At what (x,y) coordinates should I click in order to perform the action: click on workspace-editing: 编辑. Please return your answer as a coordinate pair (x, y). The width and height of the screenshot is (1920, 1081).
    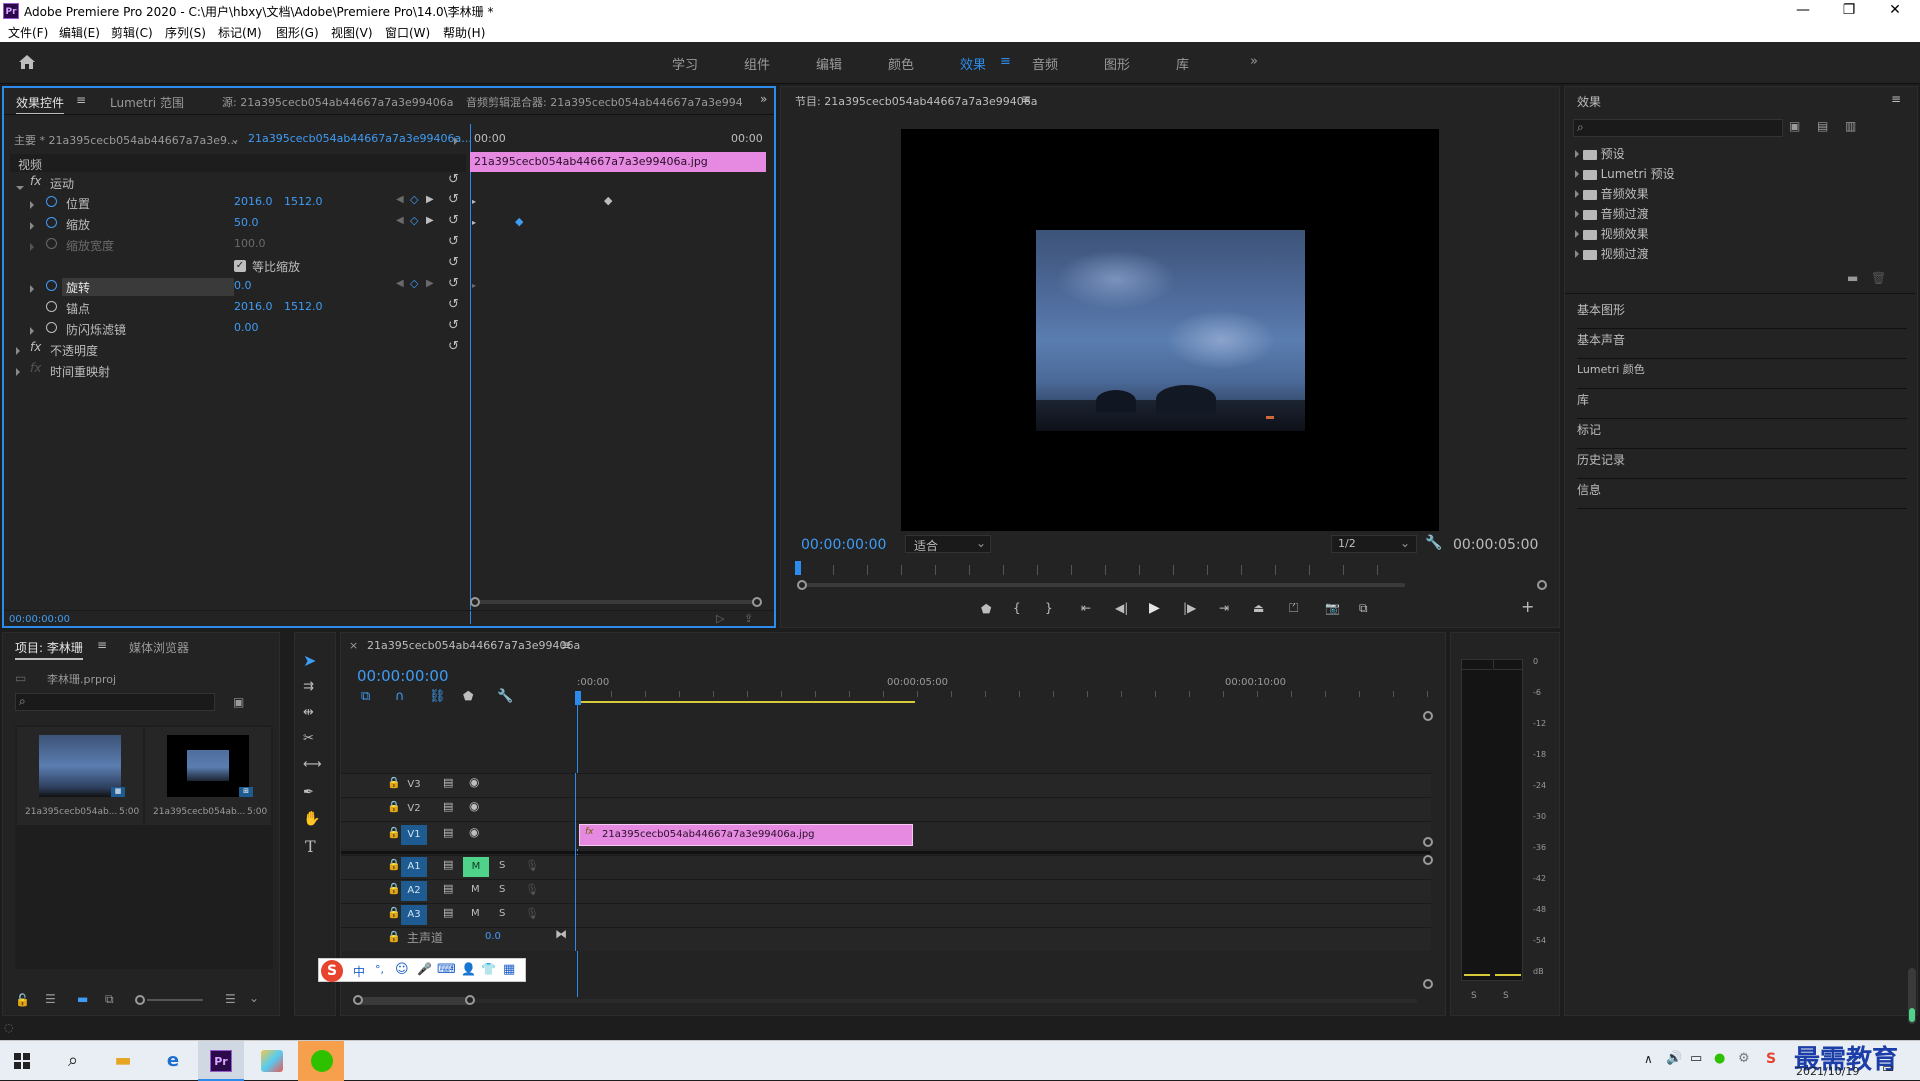
    Looking at the image, I should click on (829, 63).